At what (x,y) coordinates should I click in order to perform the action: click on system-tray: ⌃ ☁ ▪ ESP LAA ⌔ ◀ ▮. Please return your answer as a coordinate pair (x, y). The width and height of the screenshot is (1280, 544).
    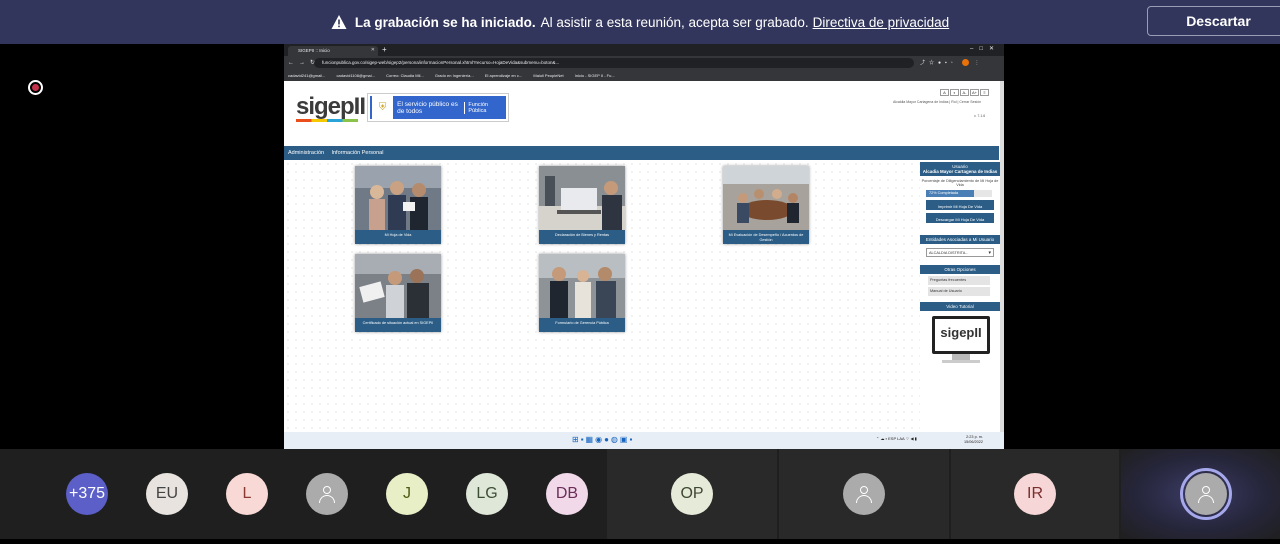
    Looking at the image, I should click on (896, 439).